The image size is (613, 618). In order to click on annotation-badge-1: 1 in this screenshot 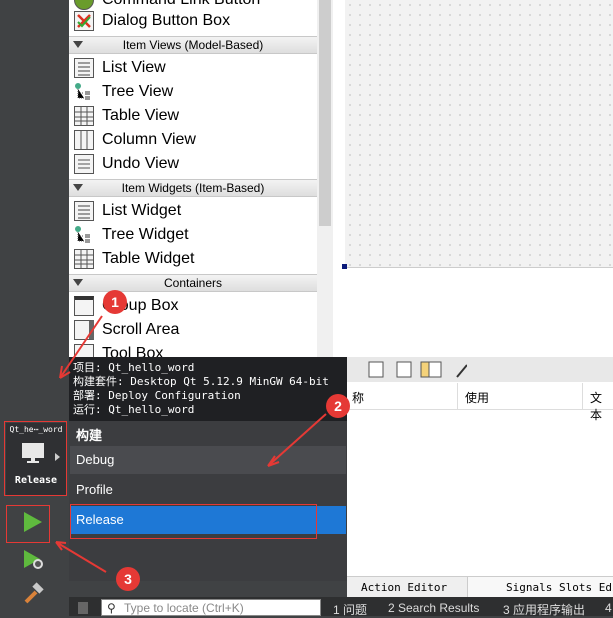, I will do `click(115, 302)`.